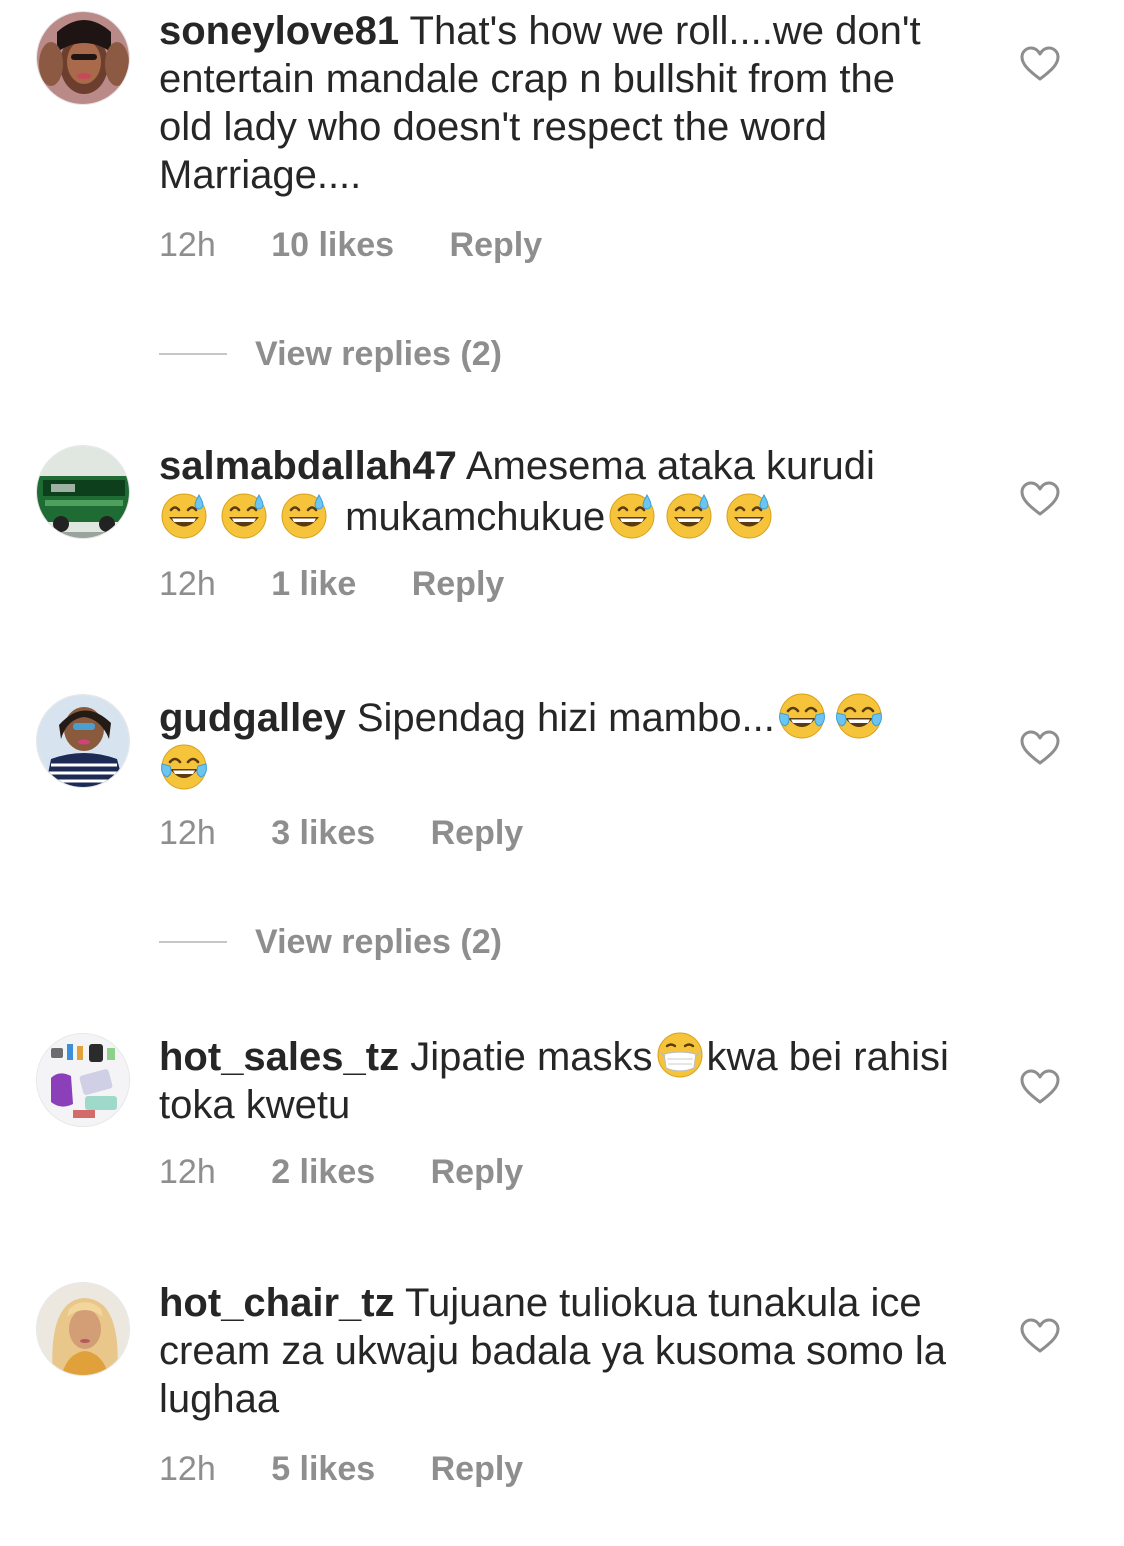  I want to click on comment-body: mukamchukue, so click(475, 517).